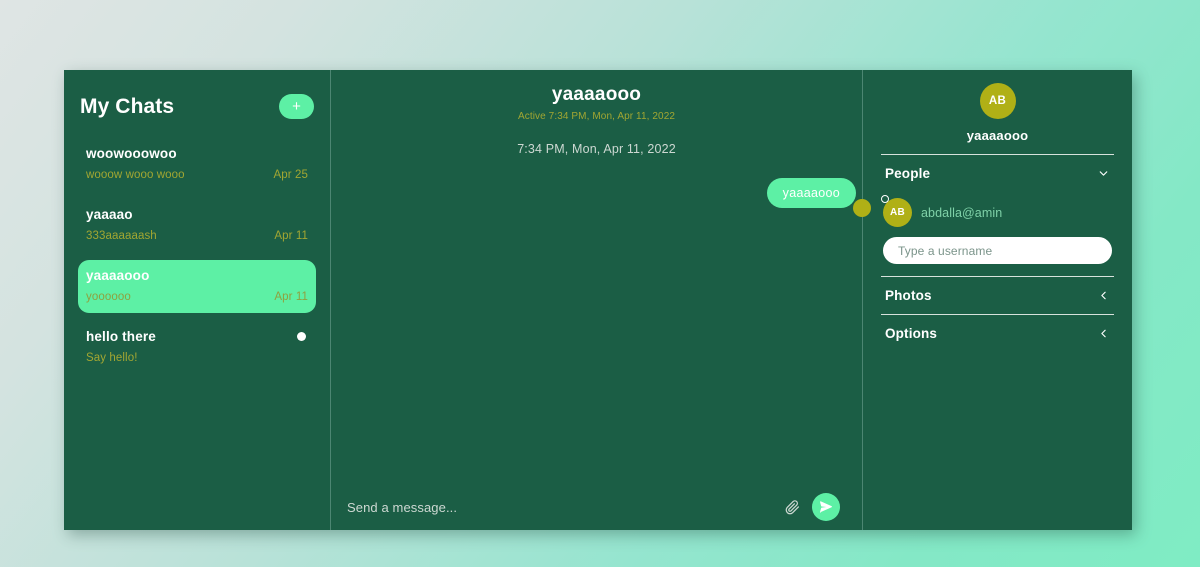 Image resolution: width=1200 pixels, height=567 pixels. What do you see at coordinates (197, 214) in the screenshot?
I see `chat-item-top-row: yaaaao` at bounding box center [197, 214].